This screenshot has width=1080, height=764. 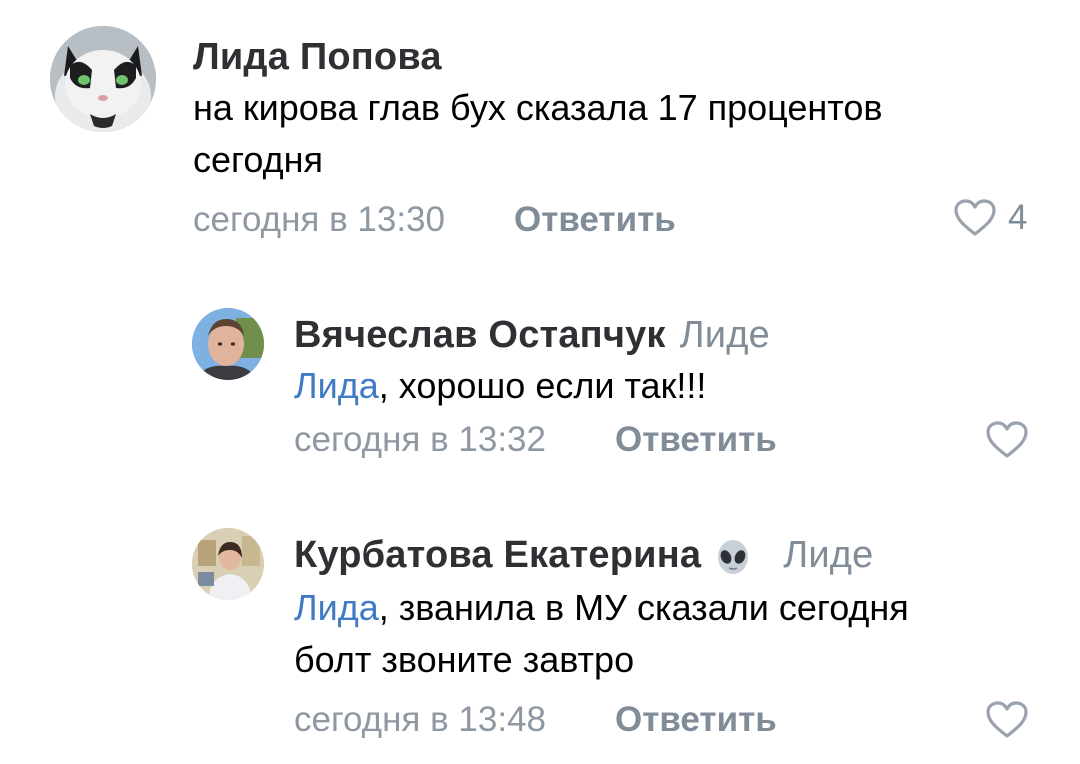 I want to click on timestamp: сегодня в 13:48, so click(x=420, y=719).